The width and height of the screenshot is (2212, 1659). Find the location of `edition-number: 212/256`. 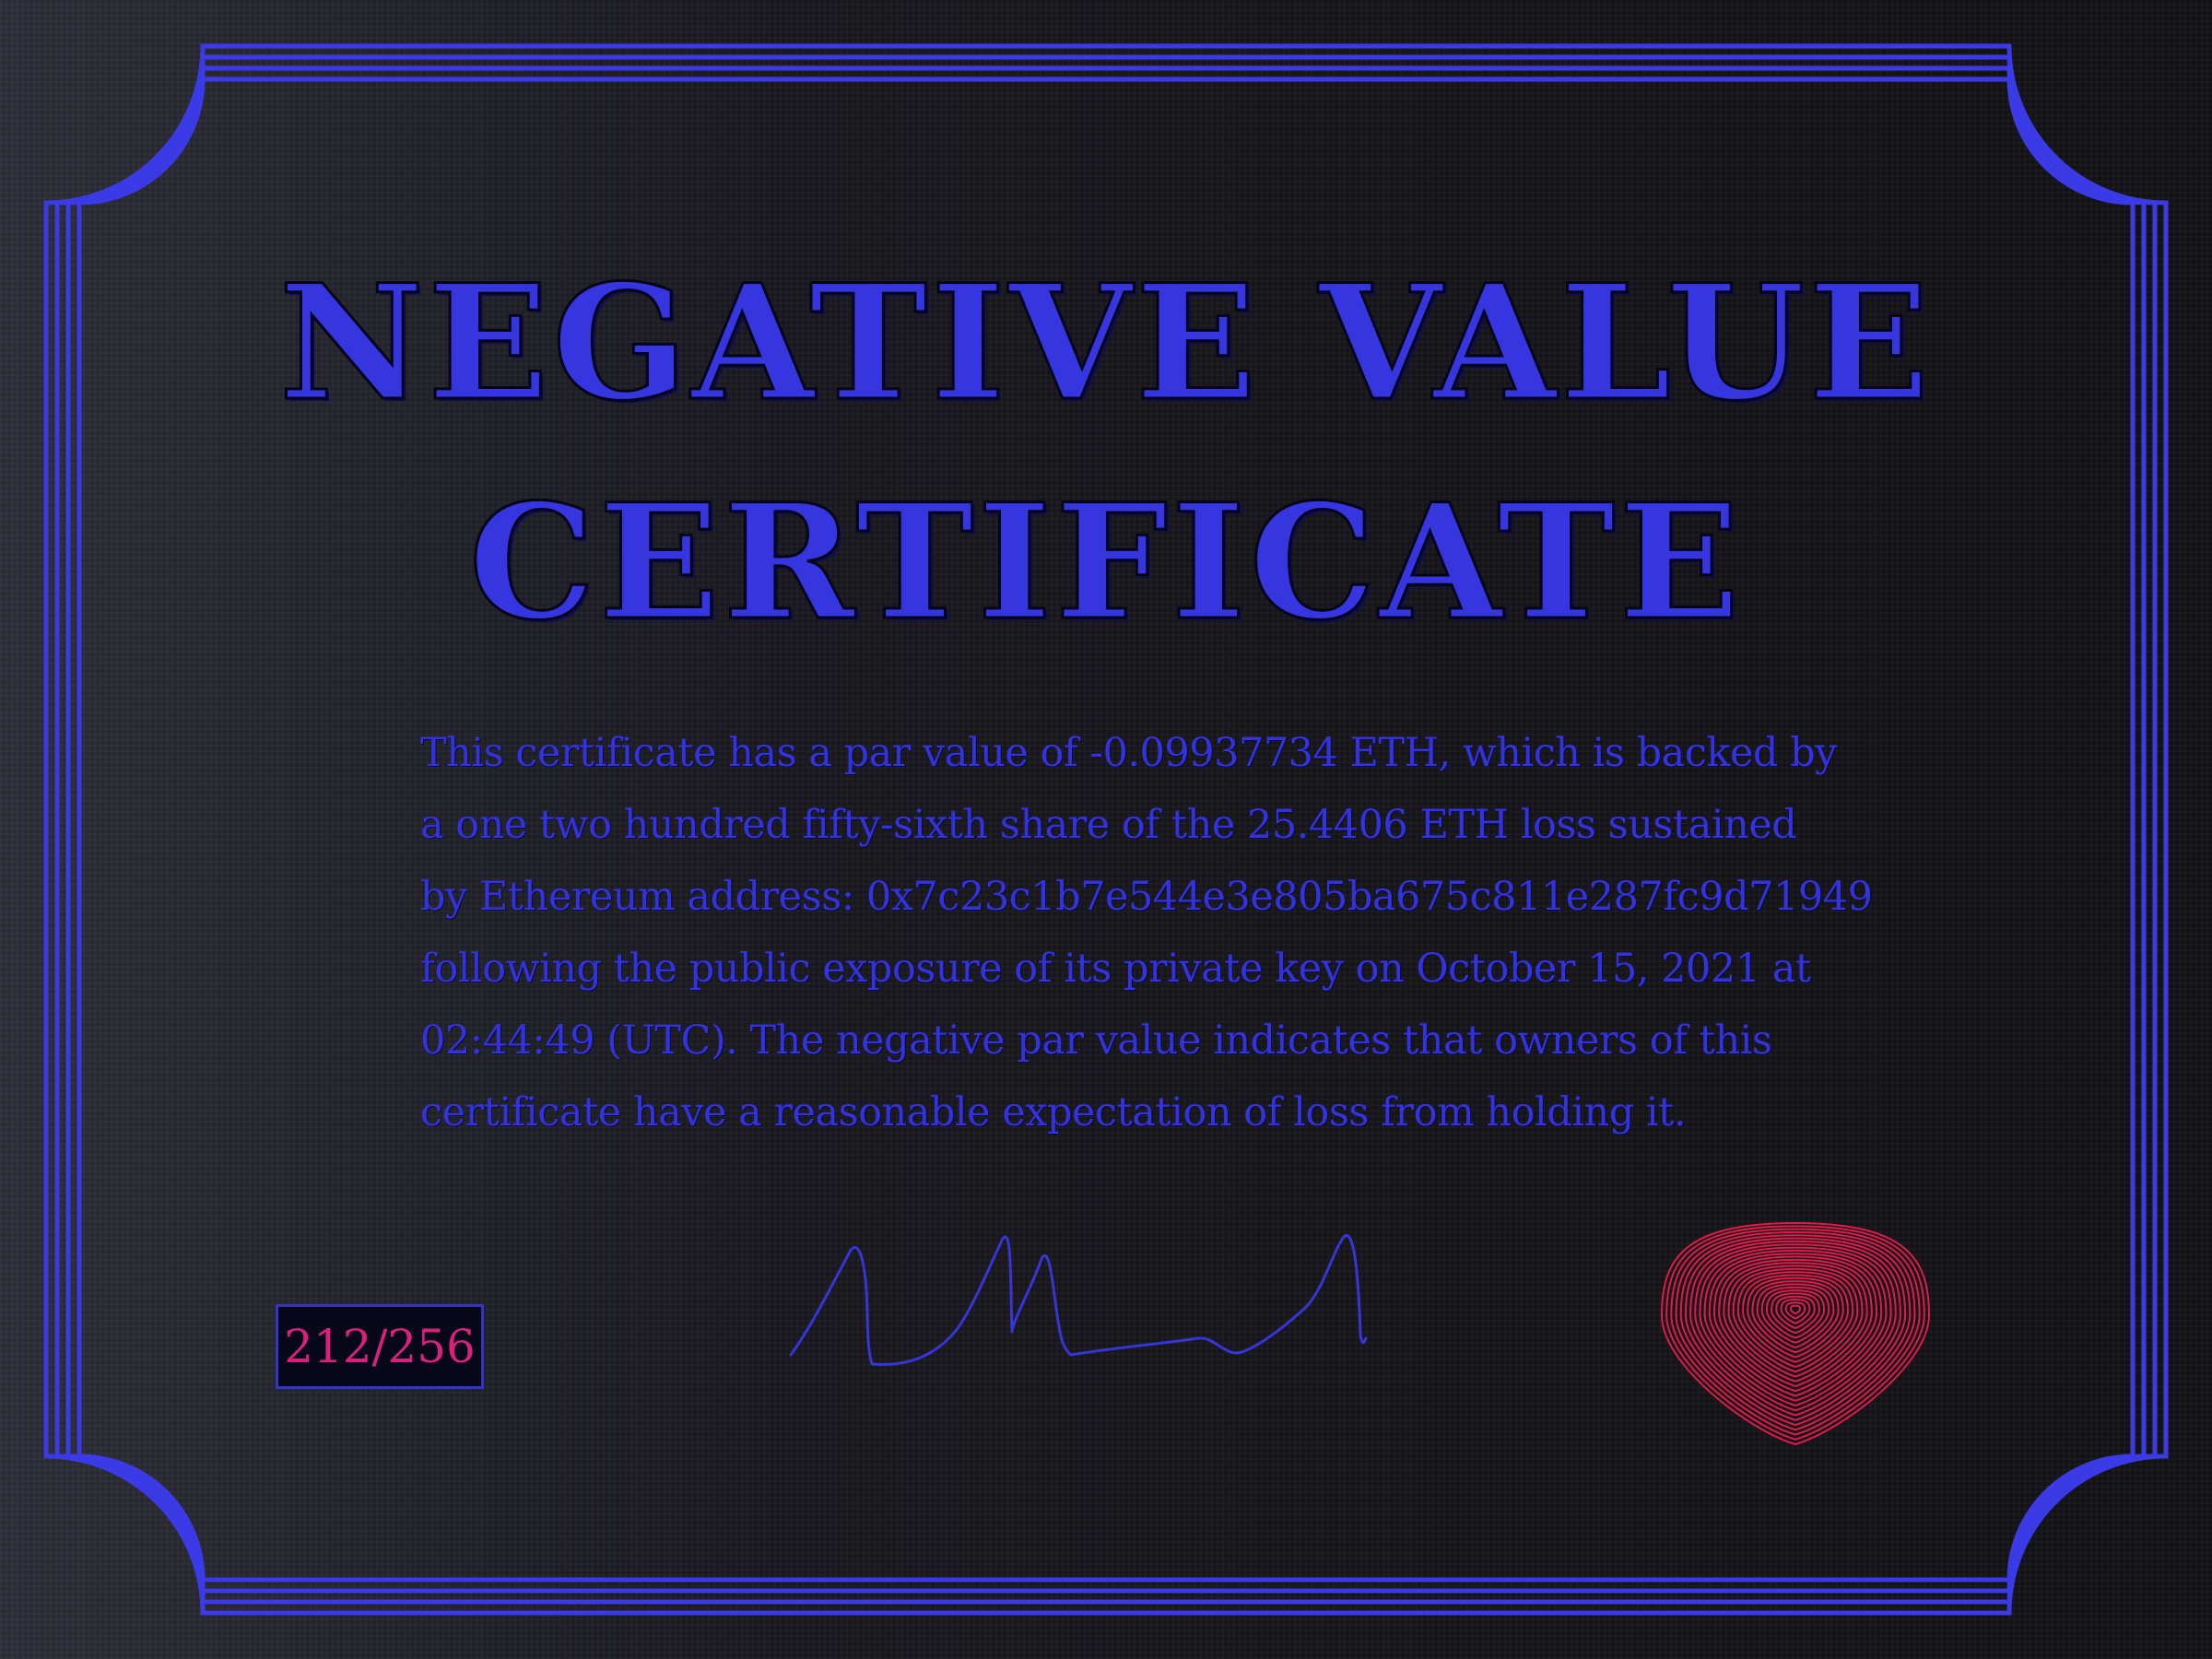

edition-number: 212/256 is located at coordinates (380, 1346).